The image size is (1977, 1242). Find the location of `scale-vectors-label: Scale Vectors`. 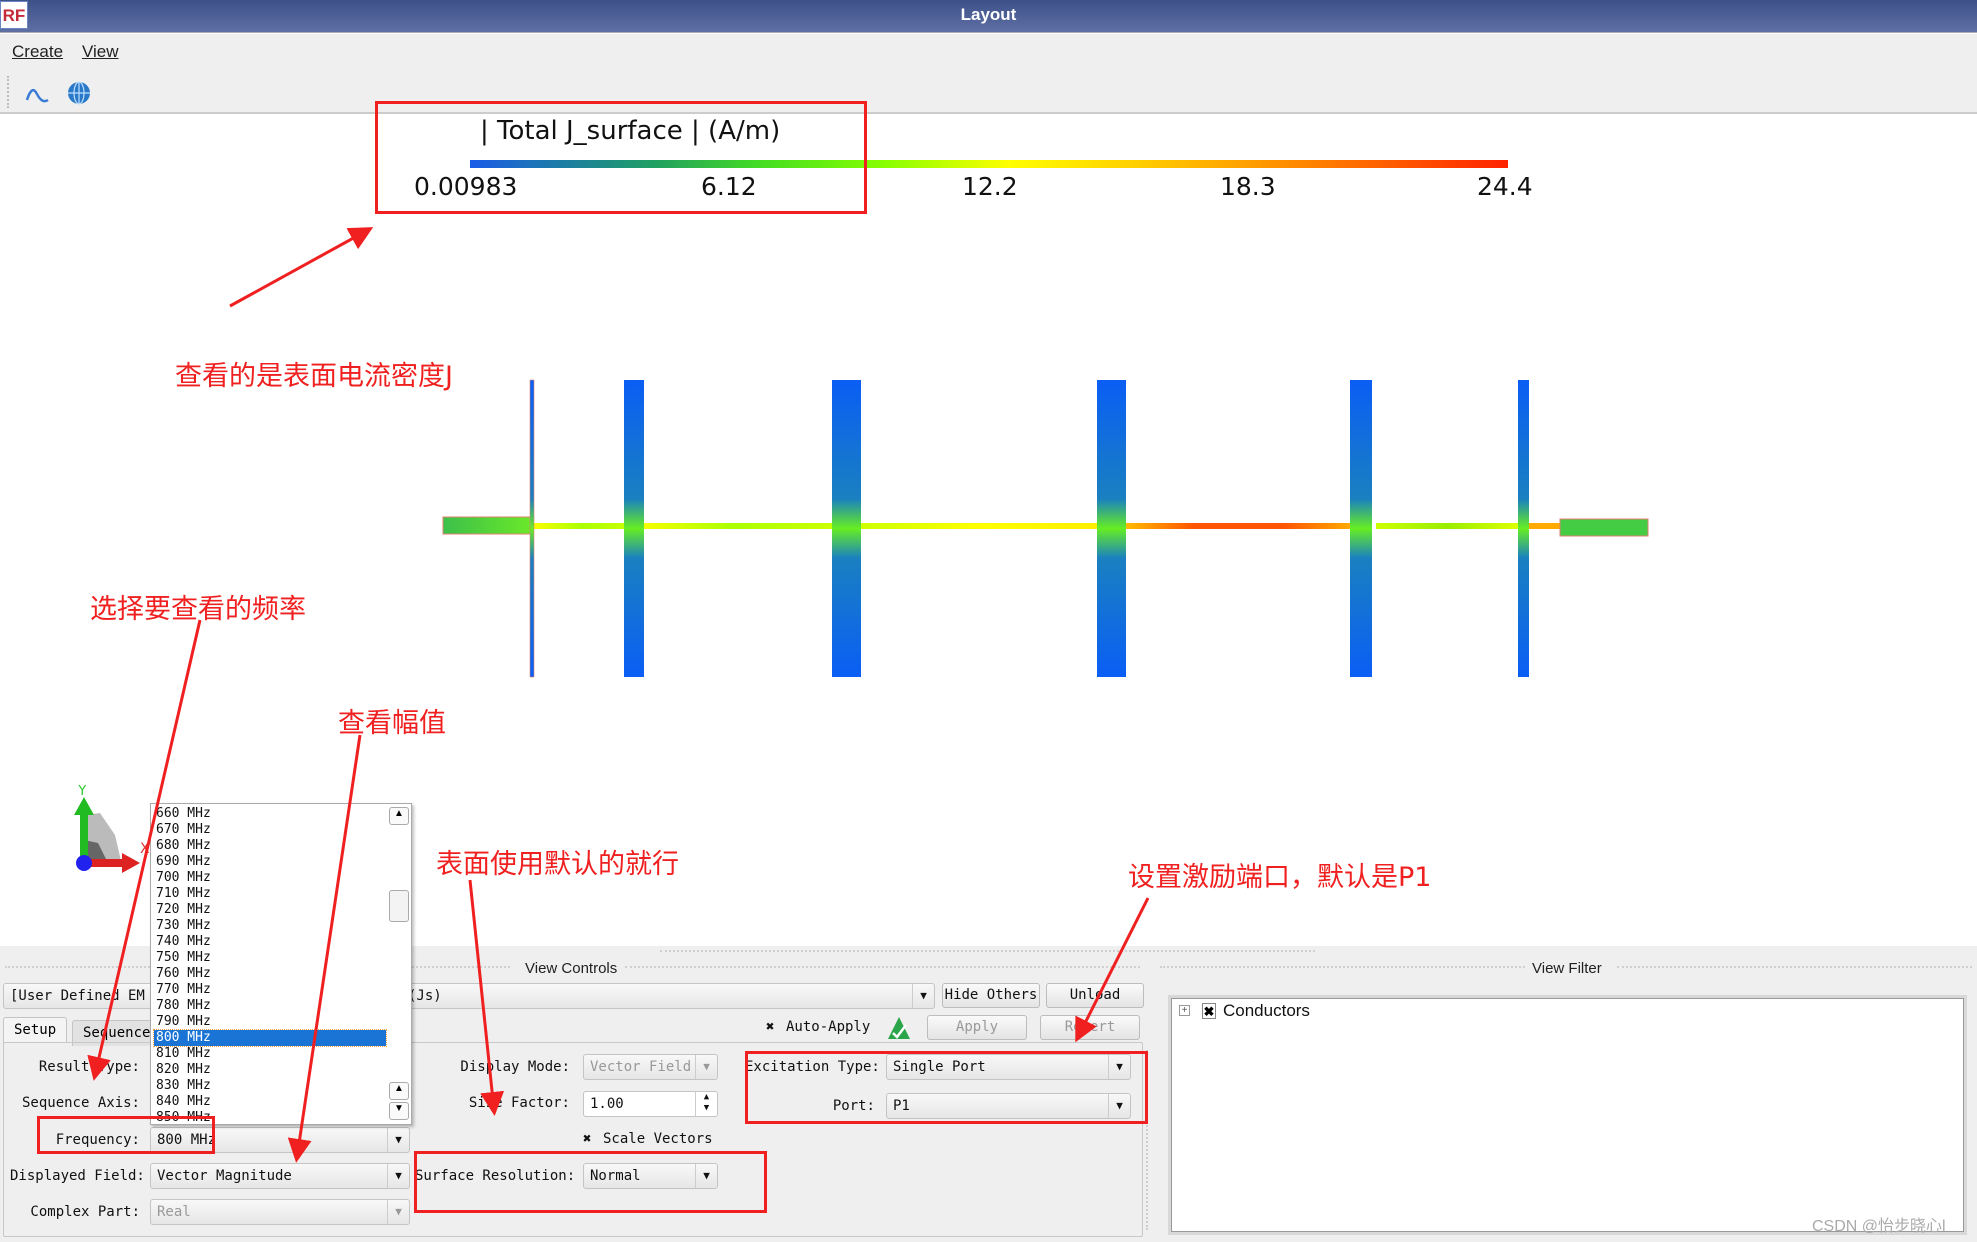

scale-vectors-label: Scale Vectors is located at coordinates (658, 1139).